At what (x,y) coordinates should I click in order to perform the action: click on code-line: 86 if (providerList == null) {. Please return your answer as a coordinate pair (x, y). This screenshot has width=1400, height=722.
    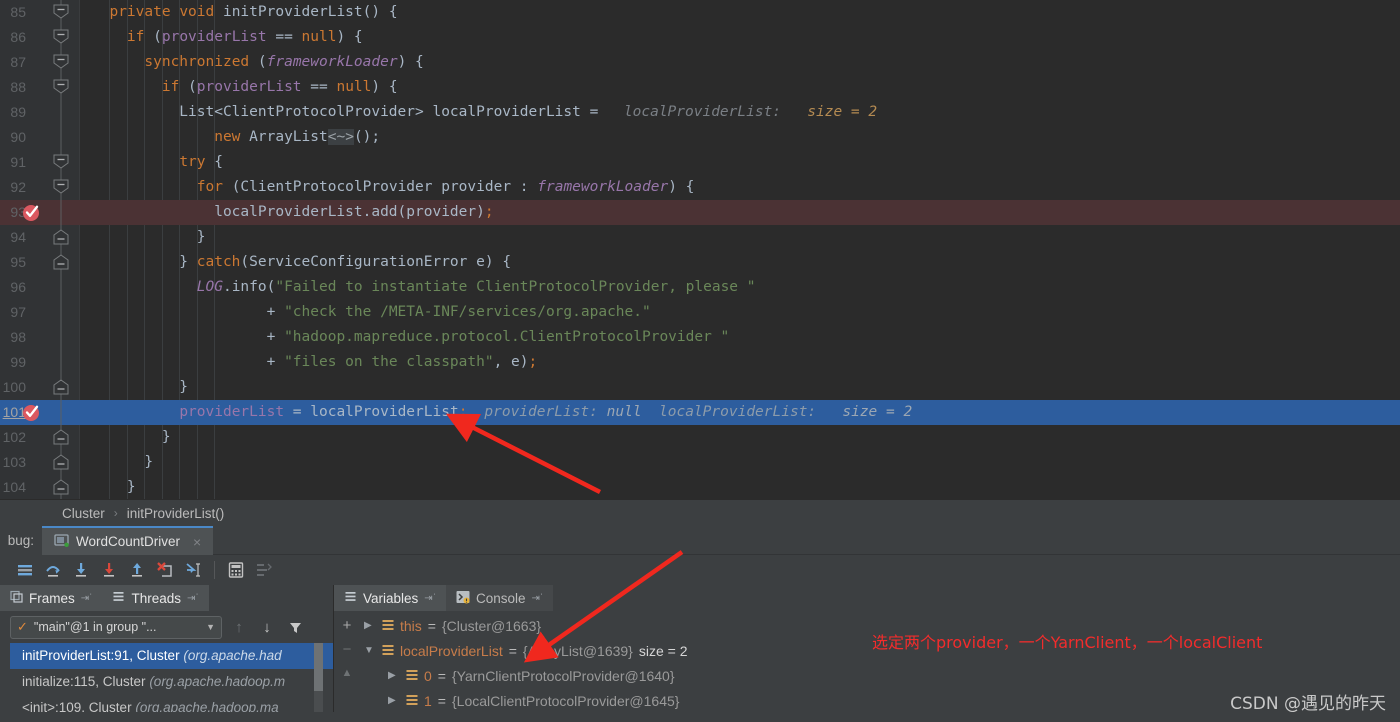
    Looking at the image, I should click on (700, 37).